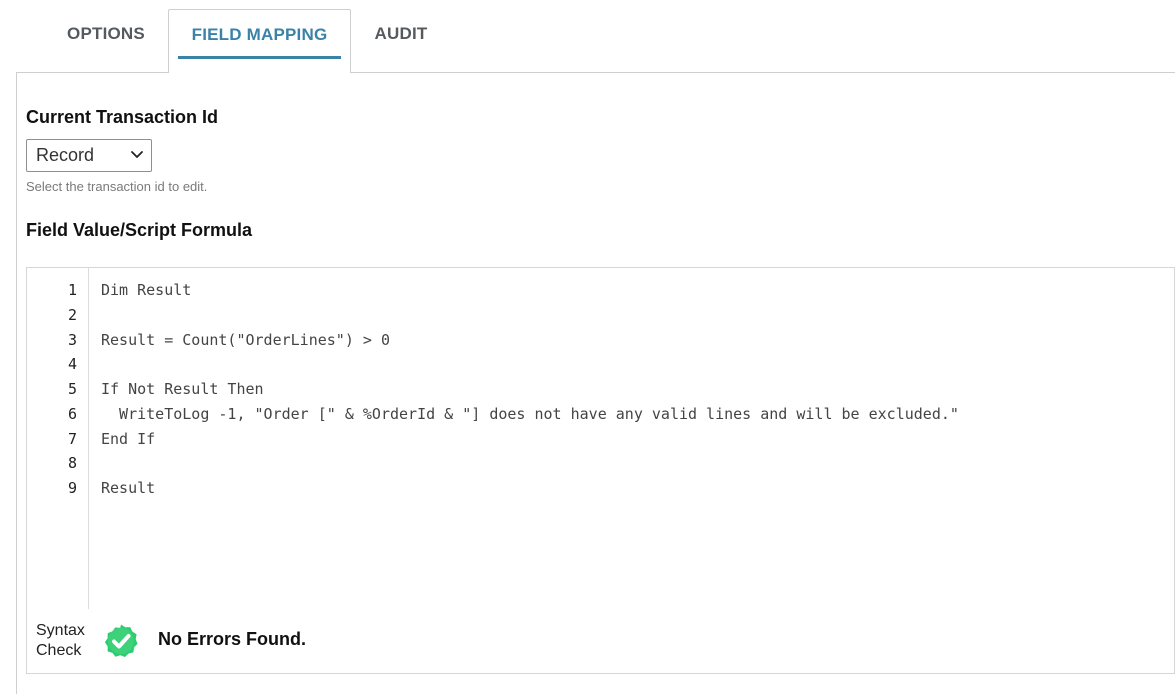  I want to click on syntax-check-label-line2: Check, so click(59, 650).